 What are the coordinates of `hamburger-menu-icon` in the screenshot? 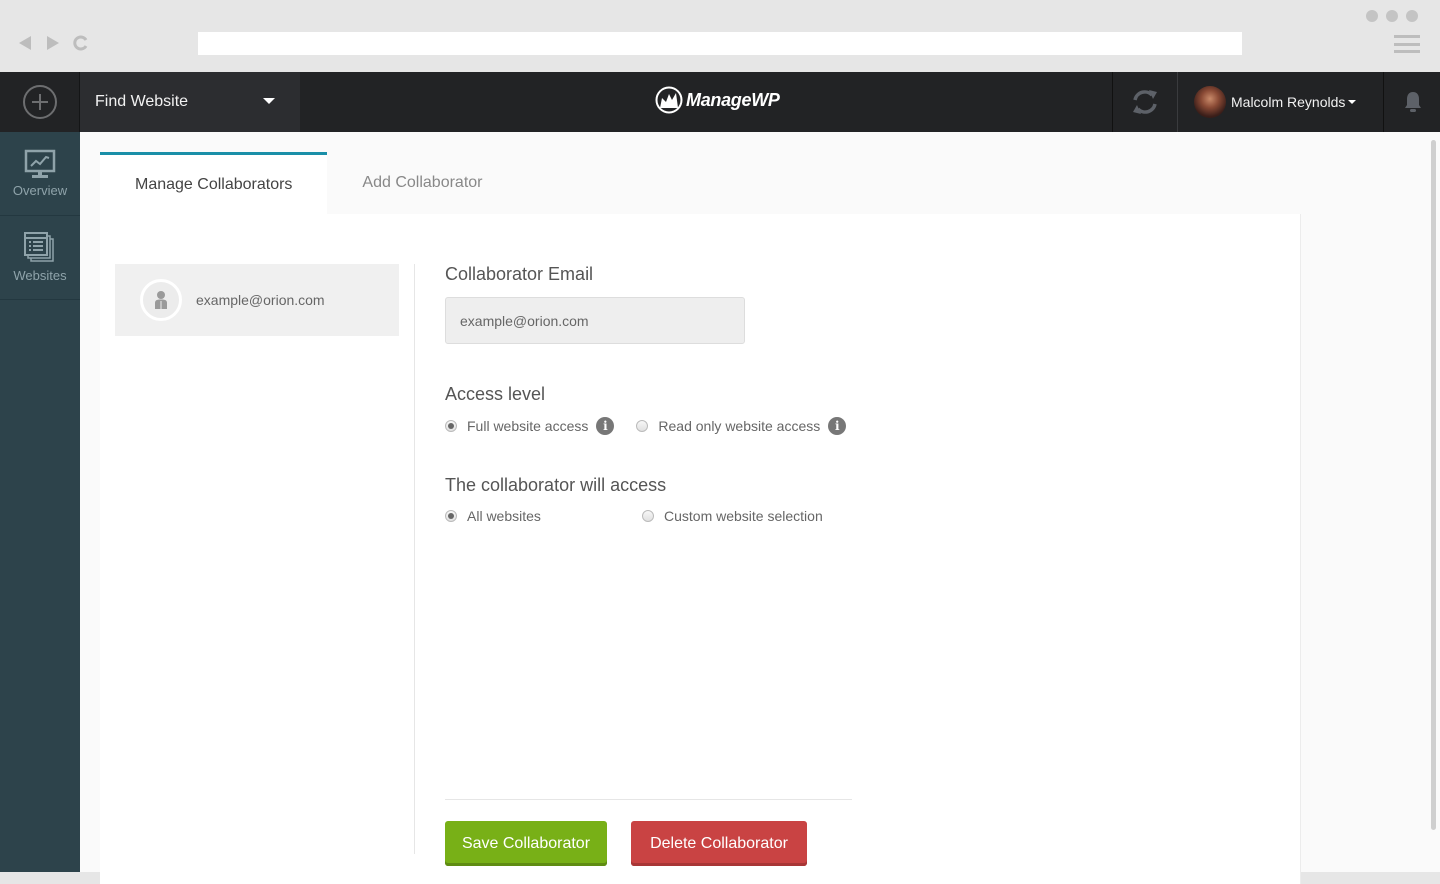 It's located at (1407, 44).